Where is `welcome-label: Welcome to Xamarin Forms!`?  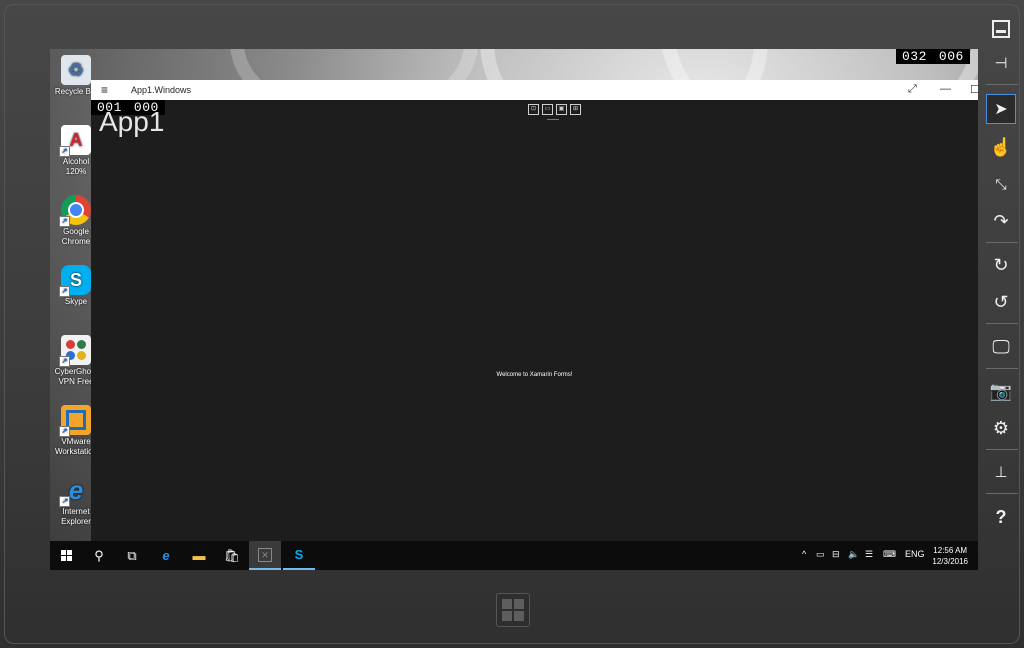
welcome-label: Welcome to Xamarin Forms! is located at coordinates (534, 375).